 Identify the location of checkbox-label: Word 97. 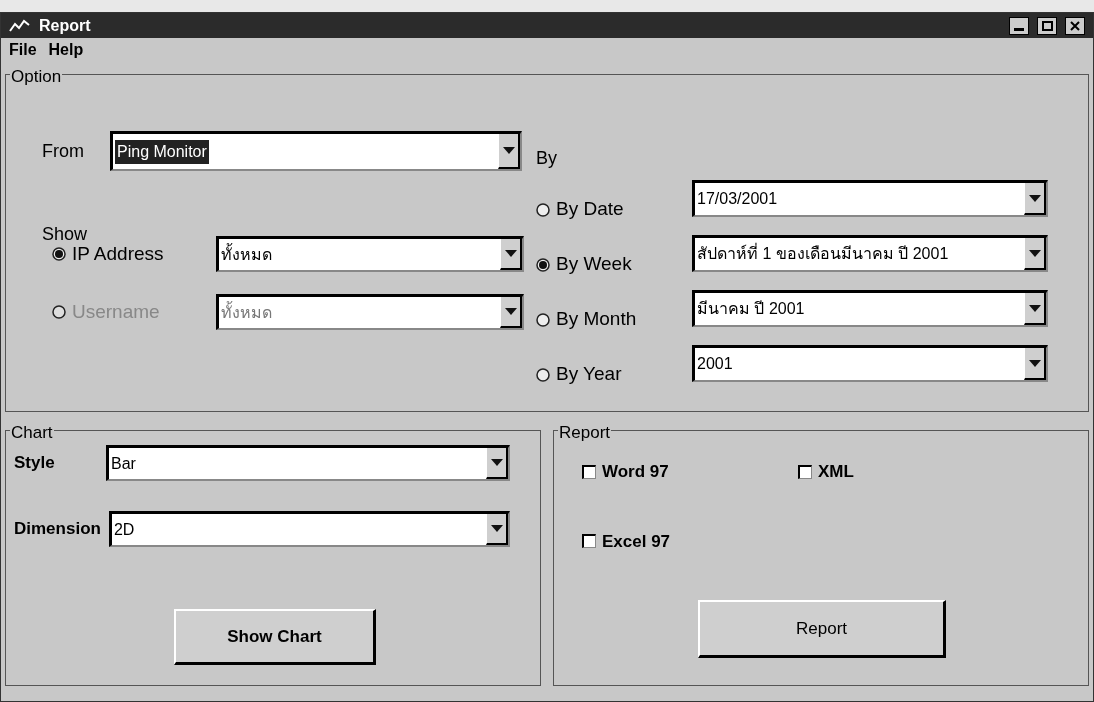
(690, 472).